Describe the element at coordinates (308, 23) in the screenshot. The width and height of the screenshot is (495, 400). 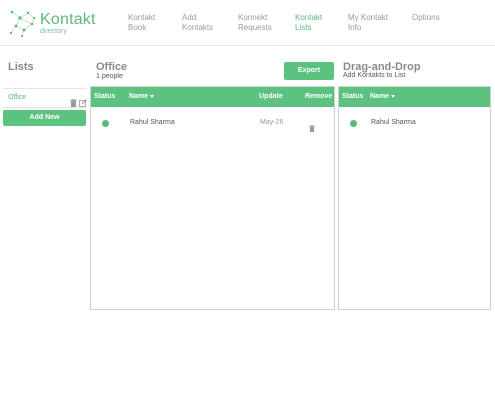
I see `nav-kontakt-lists: Kontakt Lists` at that location.